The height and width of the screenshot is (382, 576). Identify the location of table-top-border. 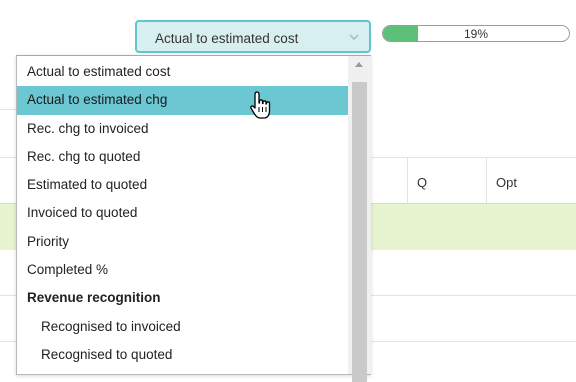
(8, 109).